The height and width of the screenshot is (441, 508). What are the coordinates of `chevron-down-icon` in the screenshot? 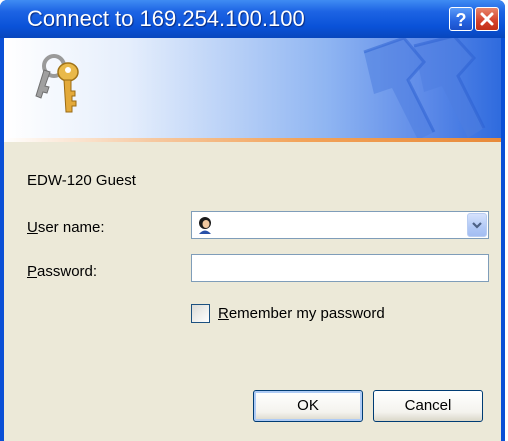 It's located at (477, 225).